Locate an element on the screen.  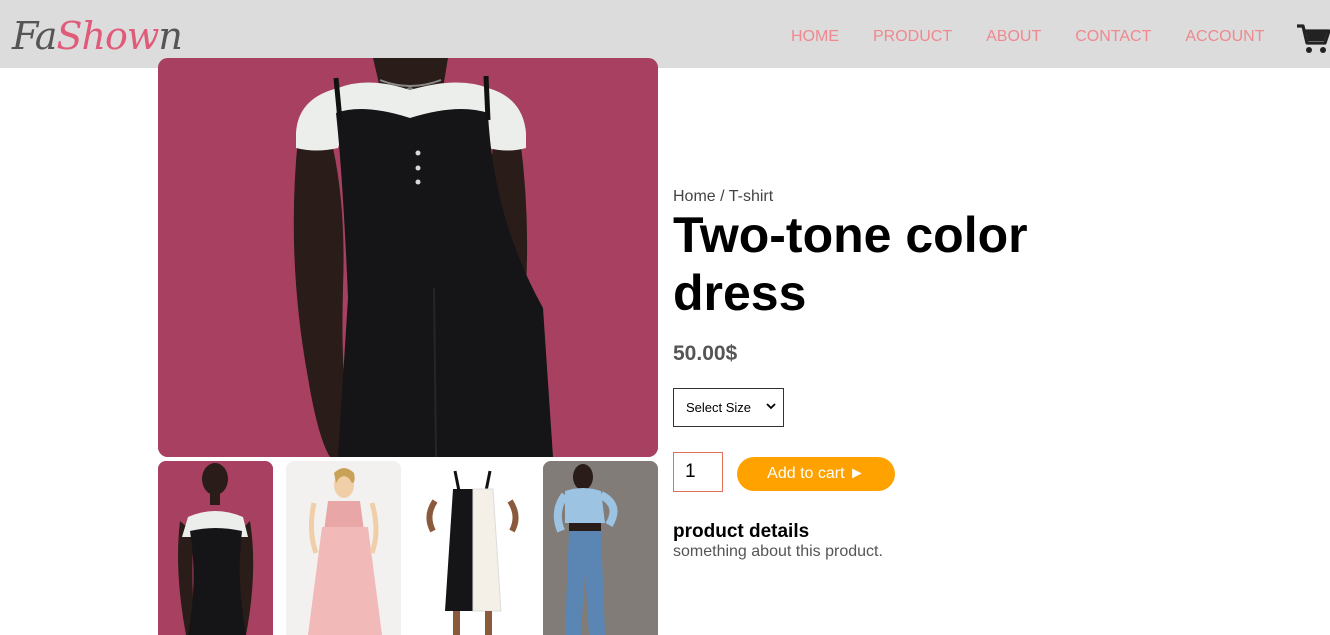
nav-contact: CONTACT is located at coordinates (1113, 37).